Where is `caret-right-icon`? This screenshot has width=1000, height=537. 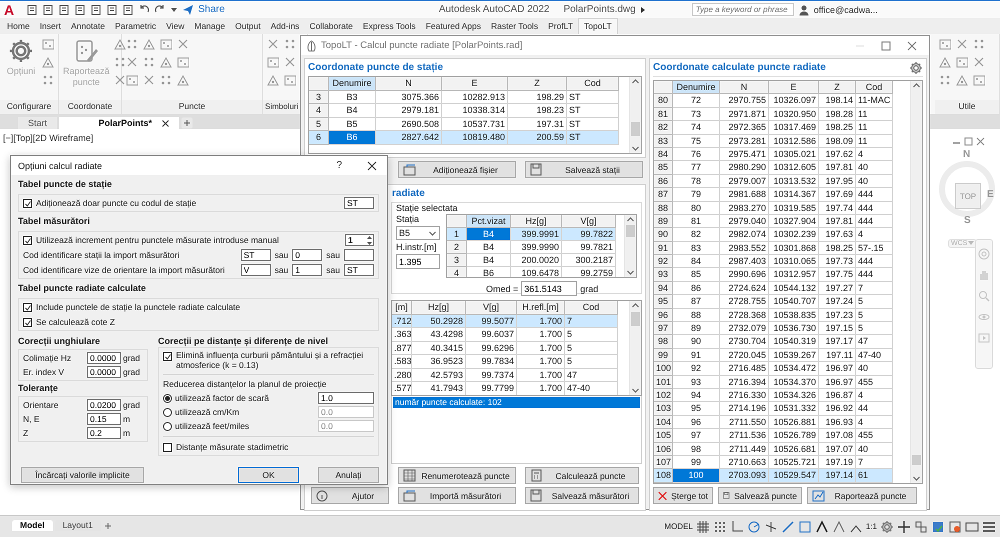 caret-right-icon is located at coordinates (643, 10).